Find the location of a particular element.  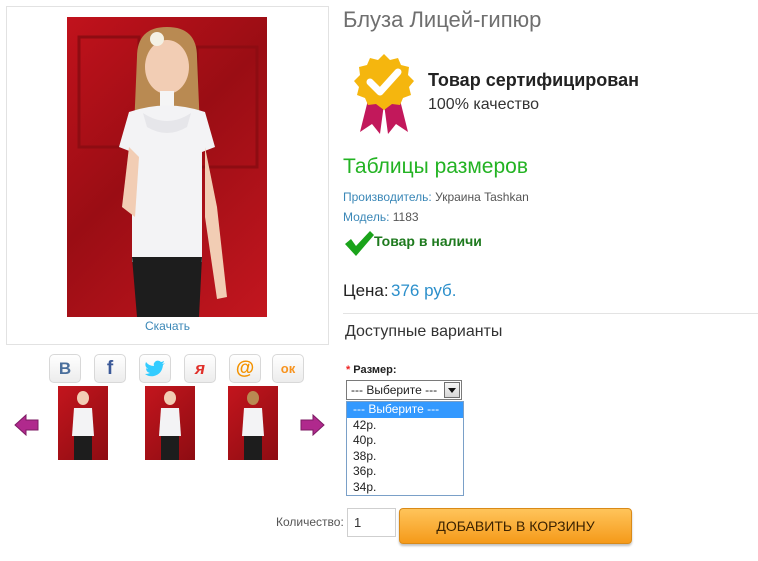

size-select: --- Выберите --- is located at coordinates (404, 390).